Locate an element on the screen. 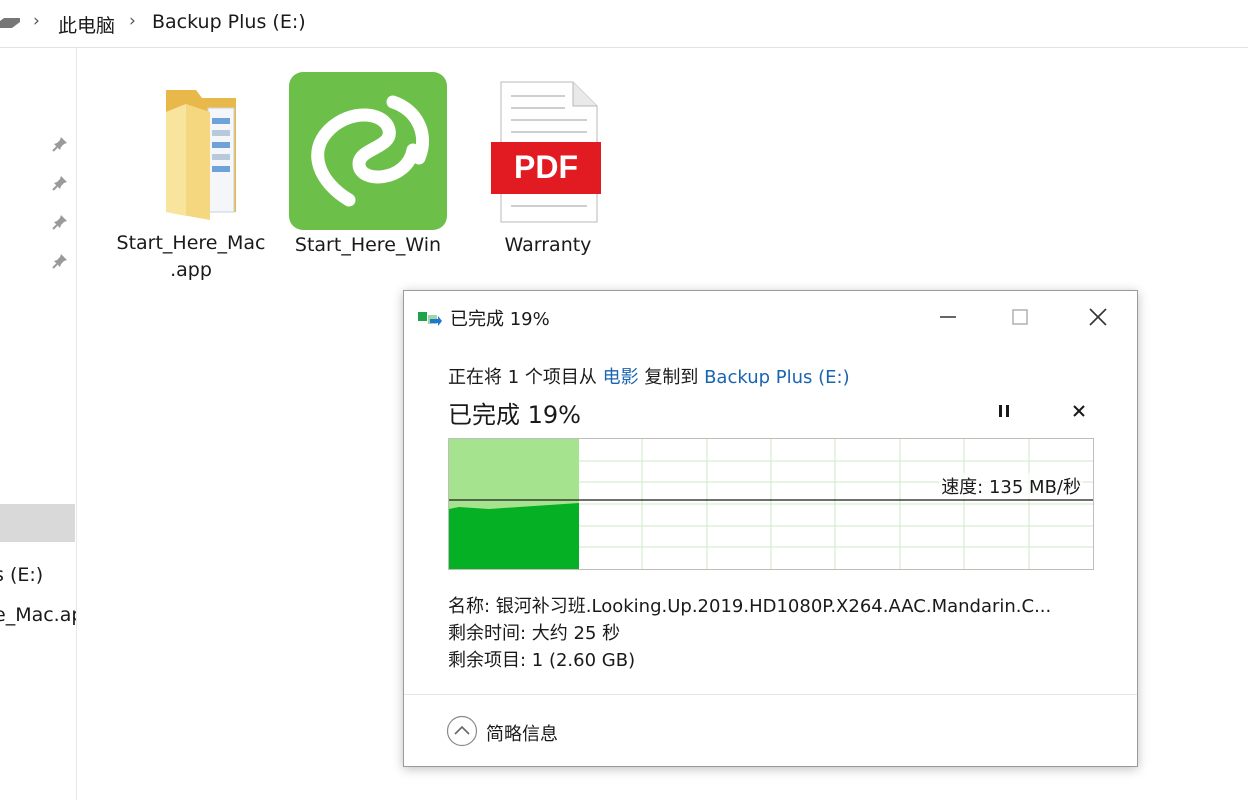 This screenshot has width=1248, height=800. file-name: Start_Here_Win is located at coordinates (368, 245).